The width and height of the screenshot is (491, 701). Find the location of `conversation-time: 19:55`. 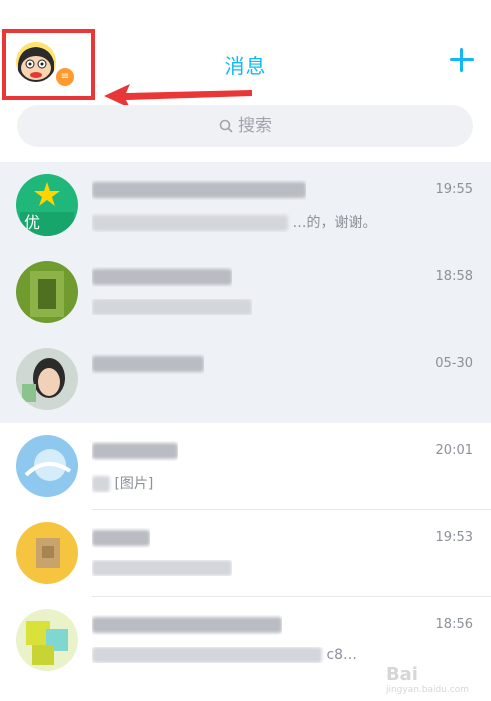

conversation-time: 19:55 is located at coordinates (454, 189).